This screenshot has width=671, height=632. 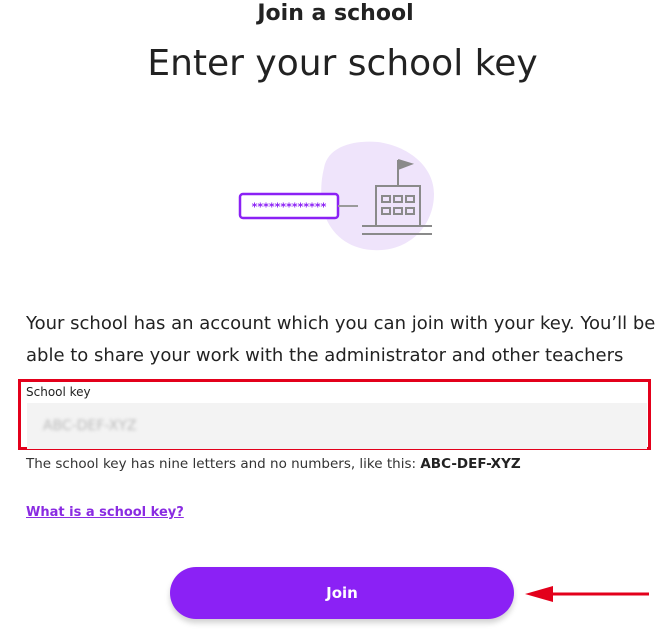 What do you see at coordinates (335, 13) in the screenshot?
I see `page-eyebrow: Join a school` at bounding box center [335, 13].